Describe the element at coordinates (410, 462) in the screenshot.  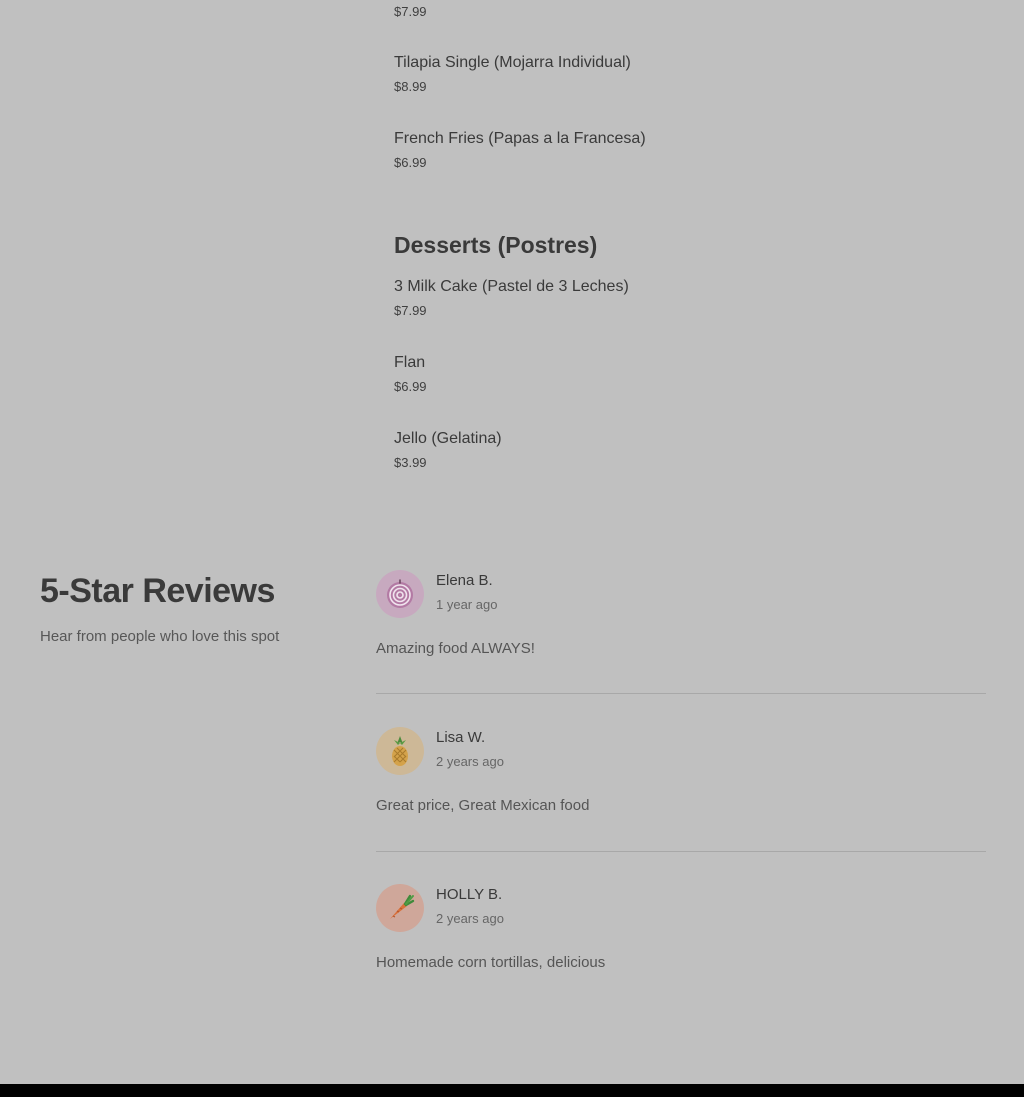
I see `item-price: $3.99` at that location.